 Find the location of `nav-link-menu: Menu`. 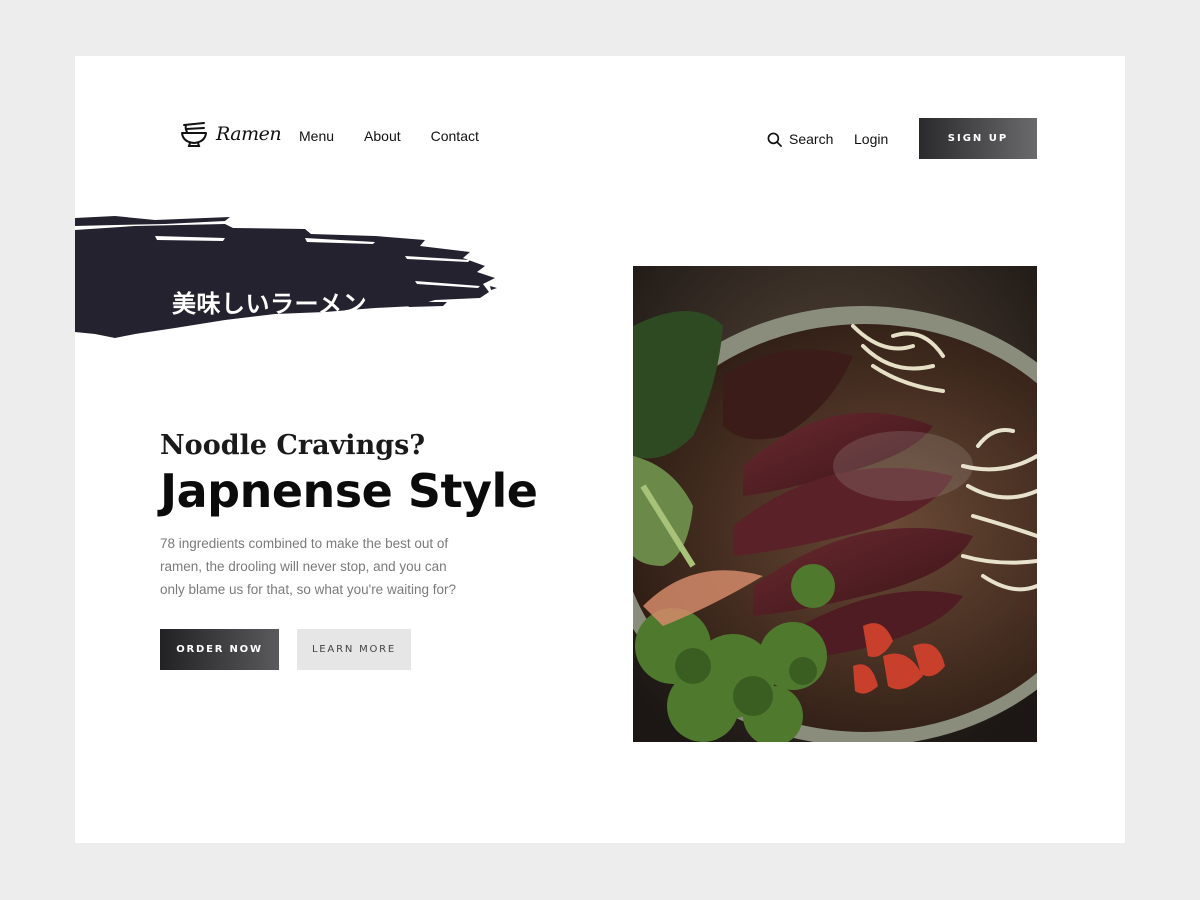

nav-link-menu: Menu is located at coordinates (316, 136).